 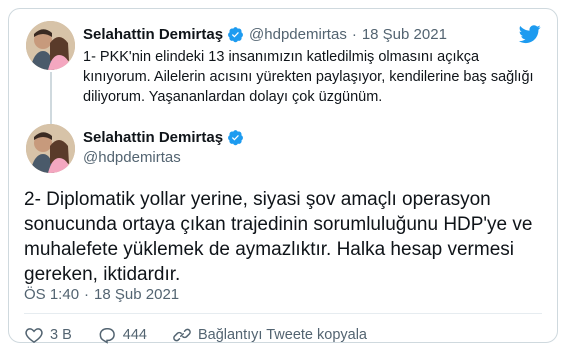 I want to click on copy-link-button: Bağlantıyı Tweete kopyala, so click(x=269, y=335).